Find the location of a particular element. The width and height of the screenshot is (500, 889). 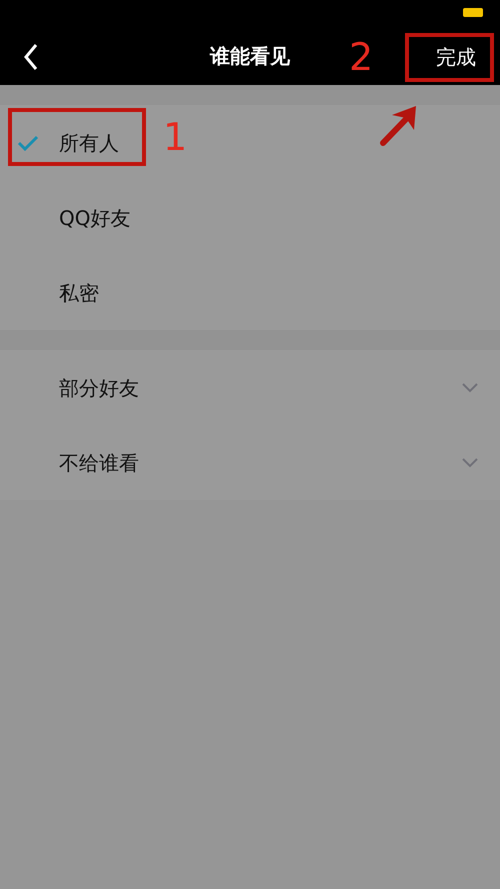

annotation-number: 1 is located at coordinates (175, 137).